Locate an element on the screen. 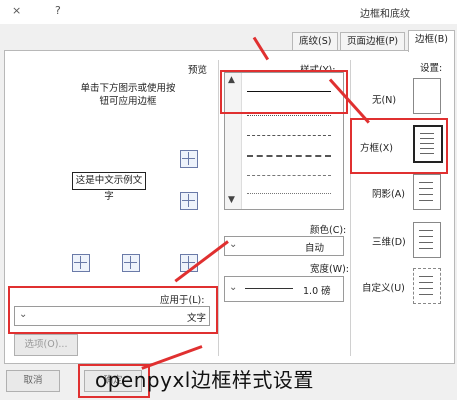 Image resolution: width=457 pixels, height=400 pixels. right-border-icon is located at coordinates (131, 263).